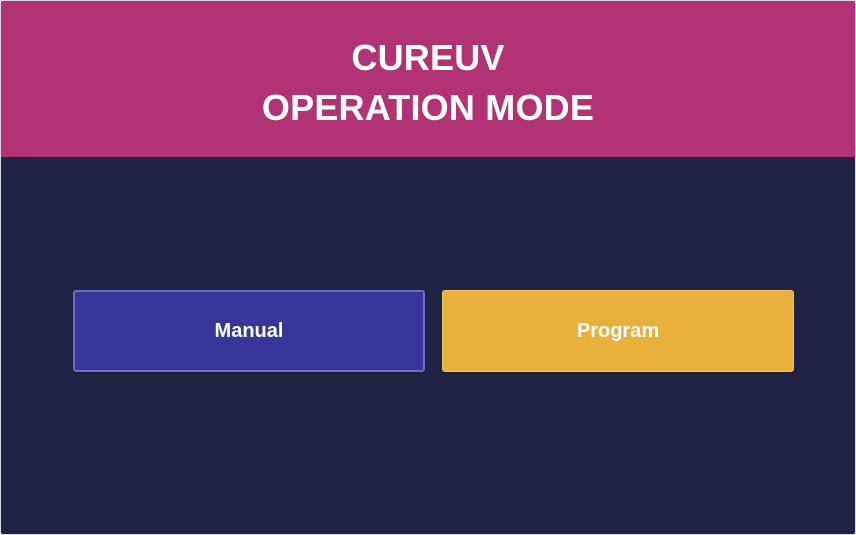 This screenshot has width=856, height=535. I want to click on app-title: CUREUV, so click(428, 57).